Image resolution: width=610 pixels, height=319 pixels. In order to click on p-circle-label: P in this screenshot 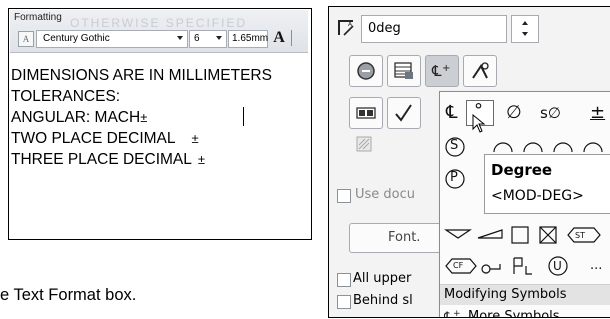, I will do `click(454, 177)`.